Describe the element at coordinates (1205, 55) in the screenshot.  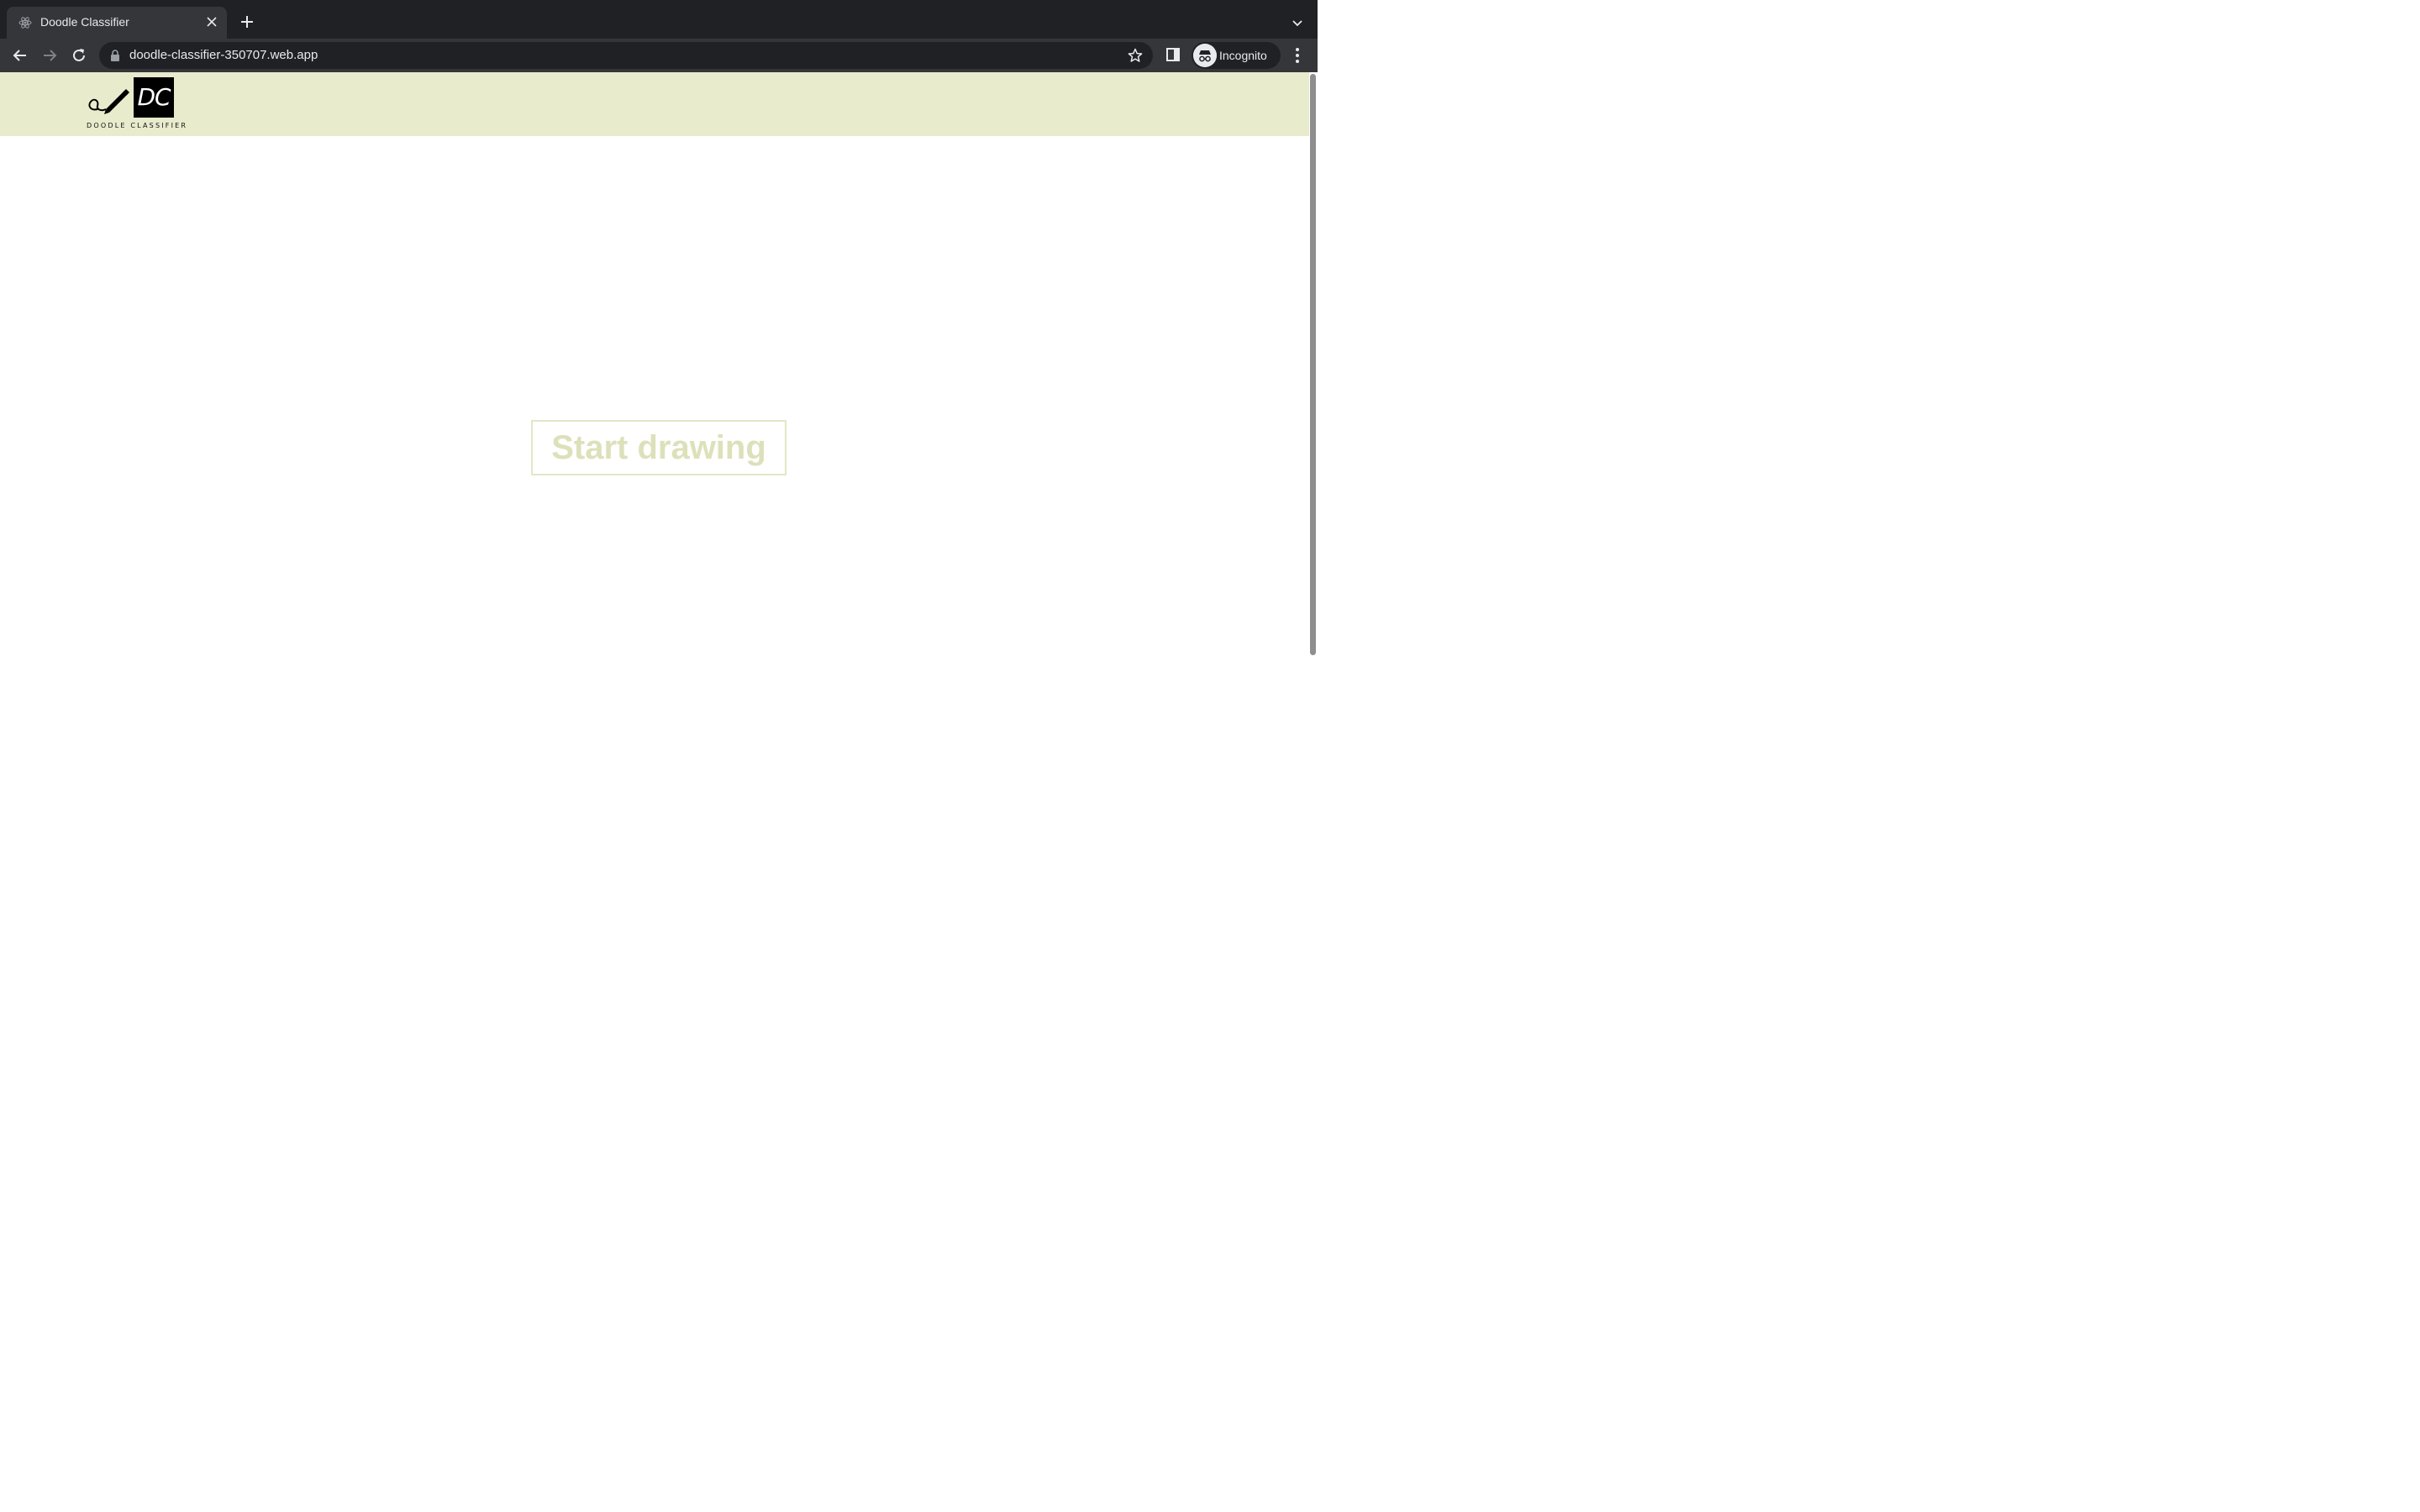
I see `incognito-icon` at that location.